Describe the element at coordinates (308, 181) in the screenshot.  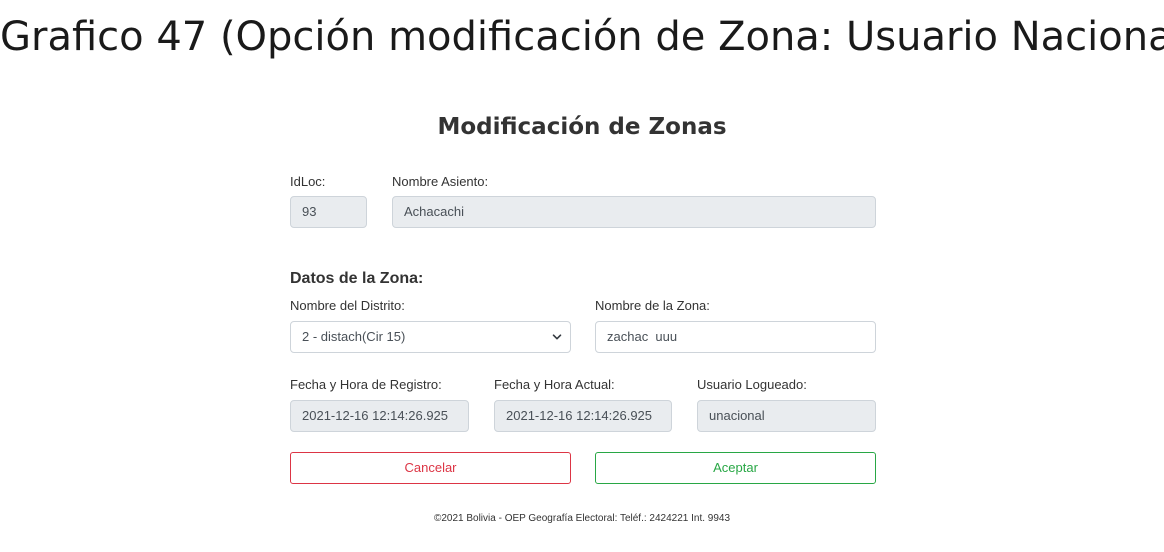
I see `idloc-label: IdLoc:` at that location.